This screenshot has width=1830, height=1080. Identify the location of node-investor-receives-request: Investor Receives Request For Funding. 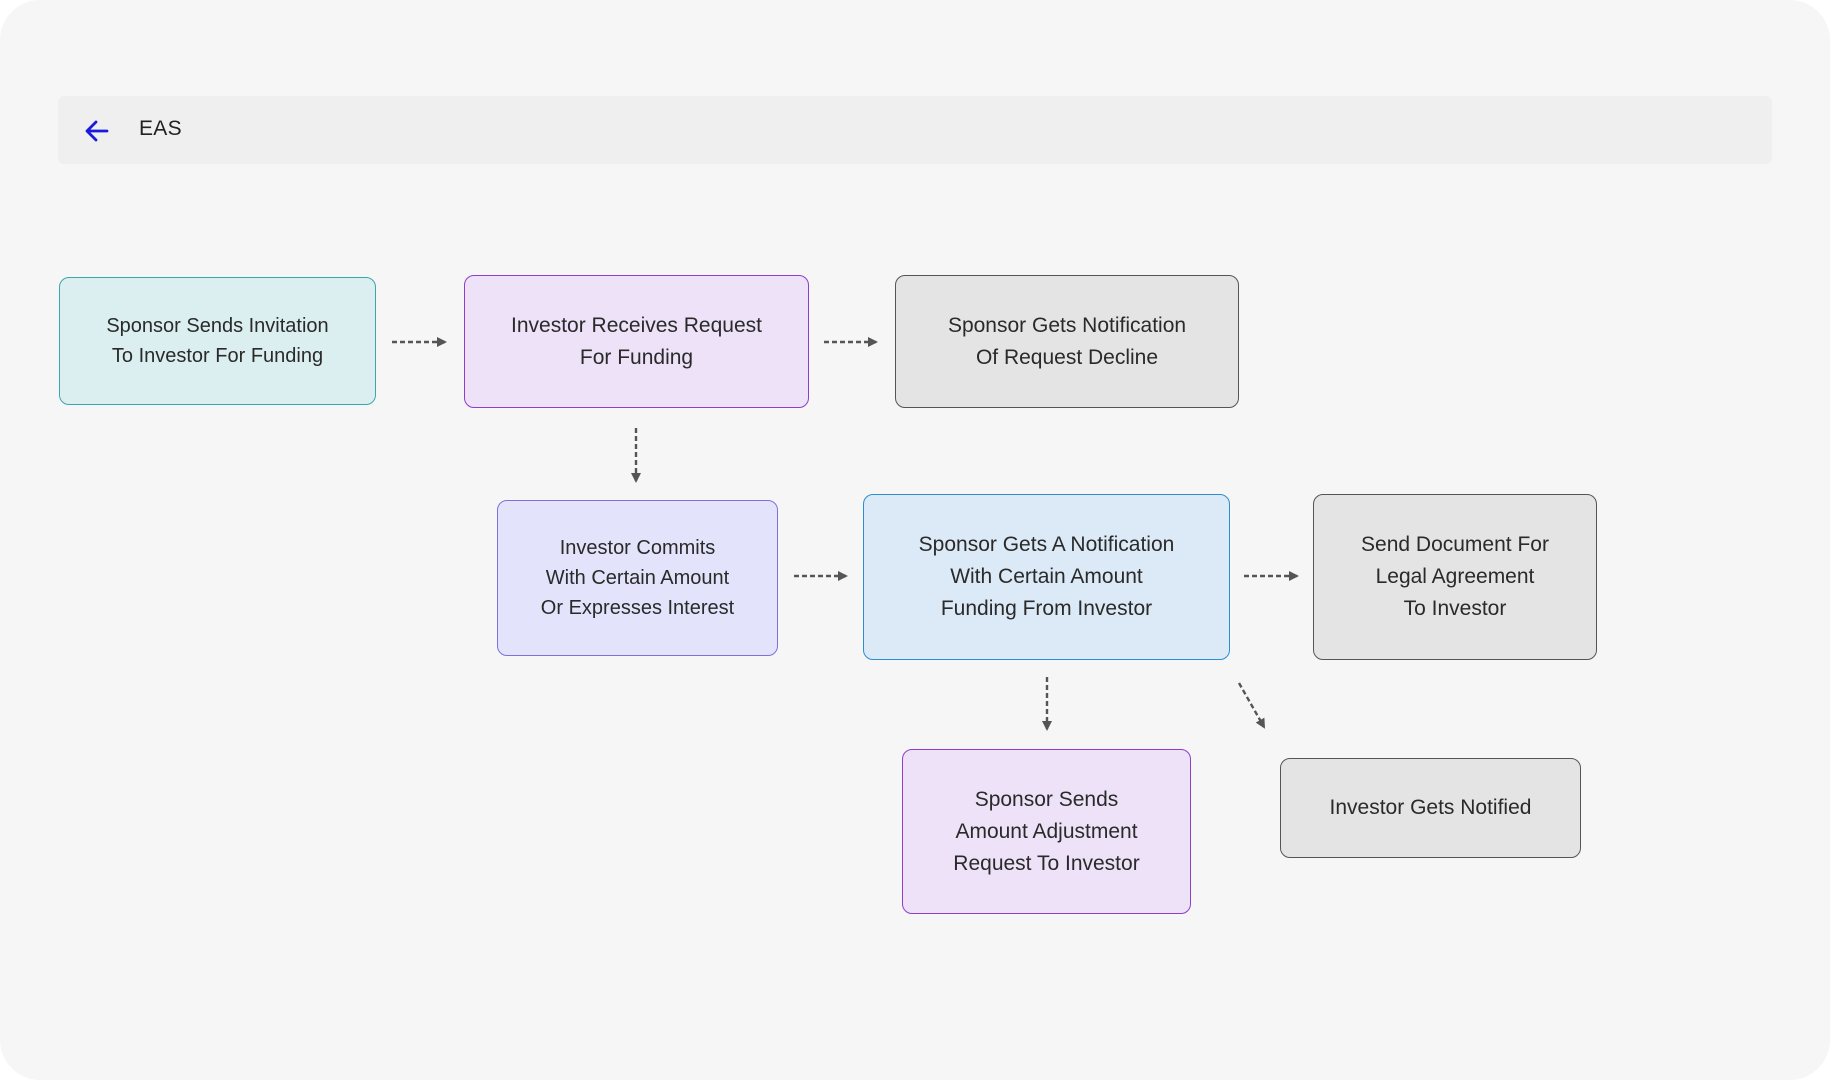
(636, 341).